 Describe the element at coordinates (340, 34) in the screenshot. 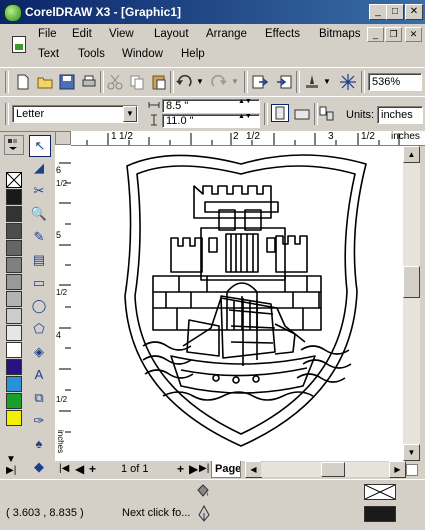

I see `menu-bitmaps: Bitmaps` at that location.